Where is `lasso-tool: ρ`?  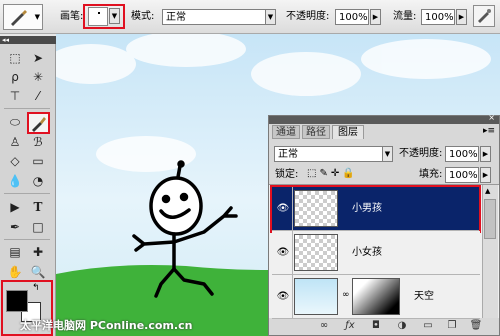 lasso-tool: ρ is located at coordinates (15, 77).